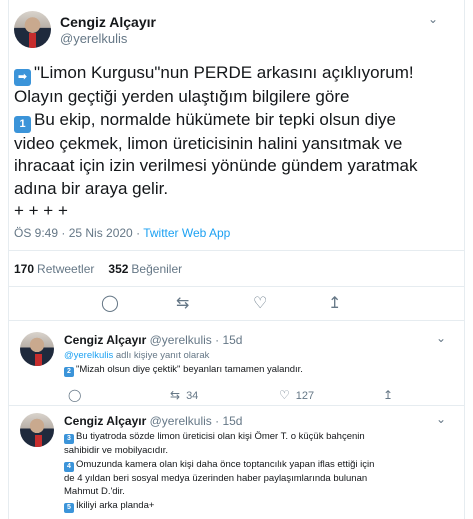  Describe the element at coordinates (91, 188) in the screenshot. I see `tweet-line: adına bir araya gelir.` at that location.